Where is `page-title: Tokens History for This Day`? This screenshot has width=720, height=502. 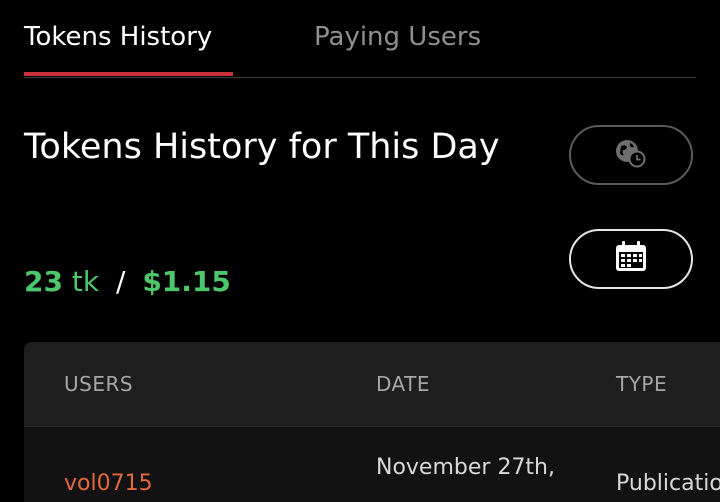
page-title: Tokens History for This Day is located at coordinates (262, 147).